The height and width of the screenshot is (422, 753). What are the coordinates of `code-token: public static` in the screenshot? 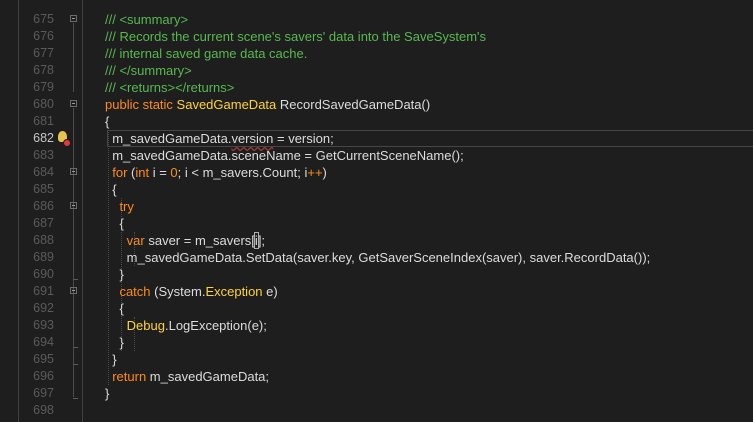 It's located at (141, 104).